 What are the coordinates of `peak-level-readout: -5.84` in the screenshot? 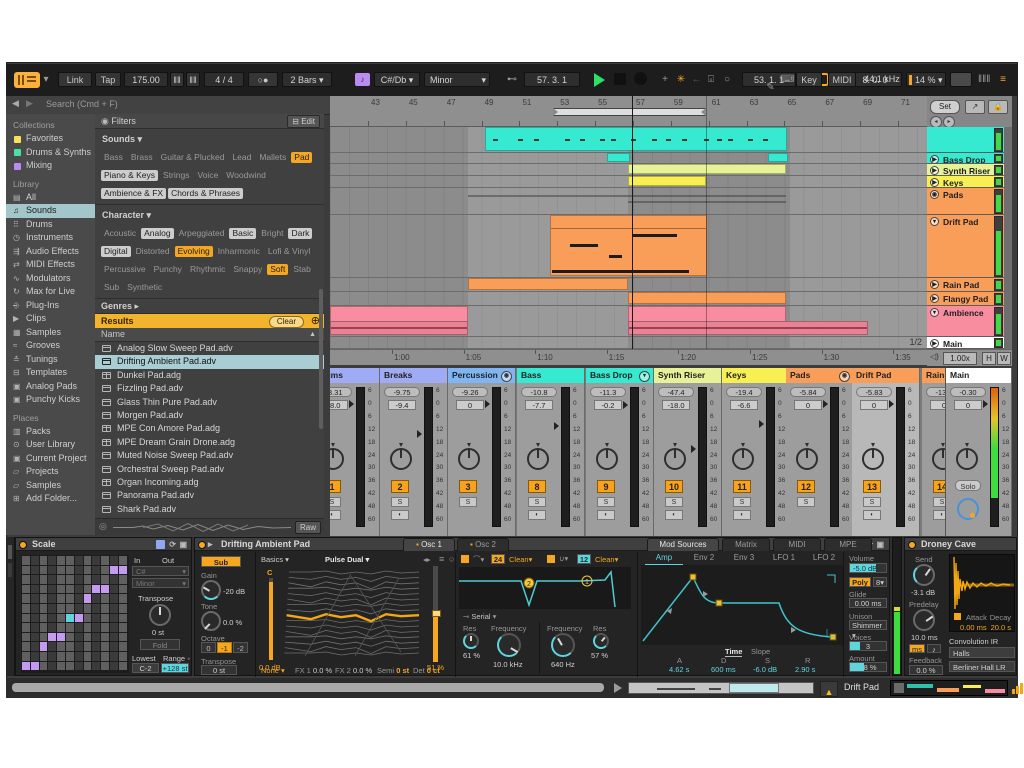 It's located at (808, 392).